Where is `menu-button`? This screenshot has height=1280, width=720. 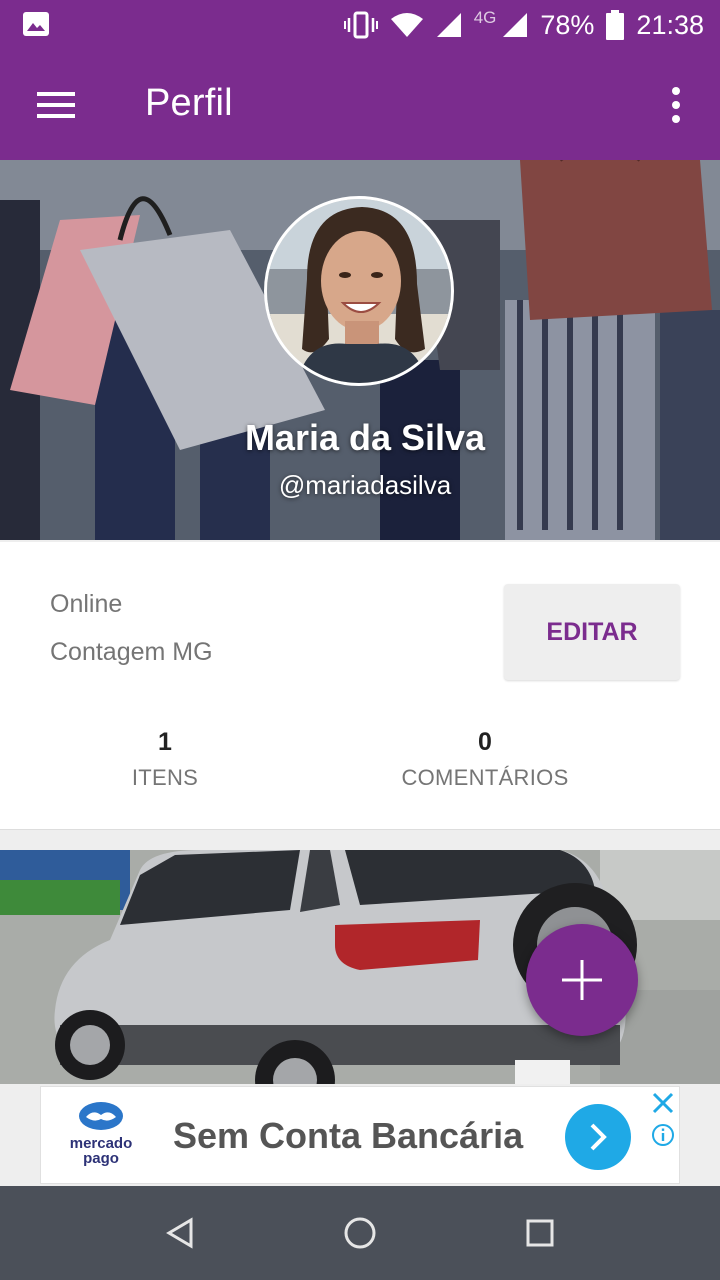 menu-button is located at coordinates (56, 105).